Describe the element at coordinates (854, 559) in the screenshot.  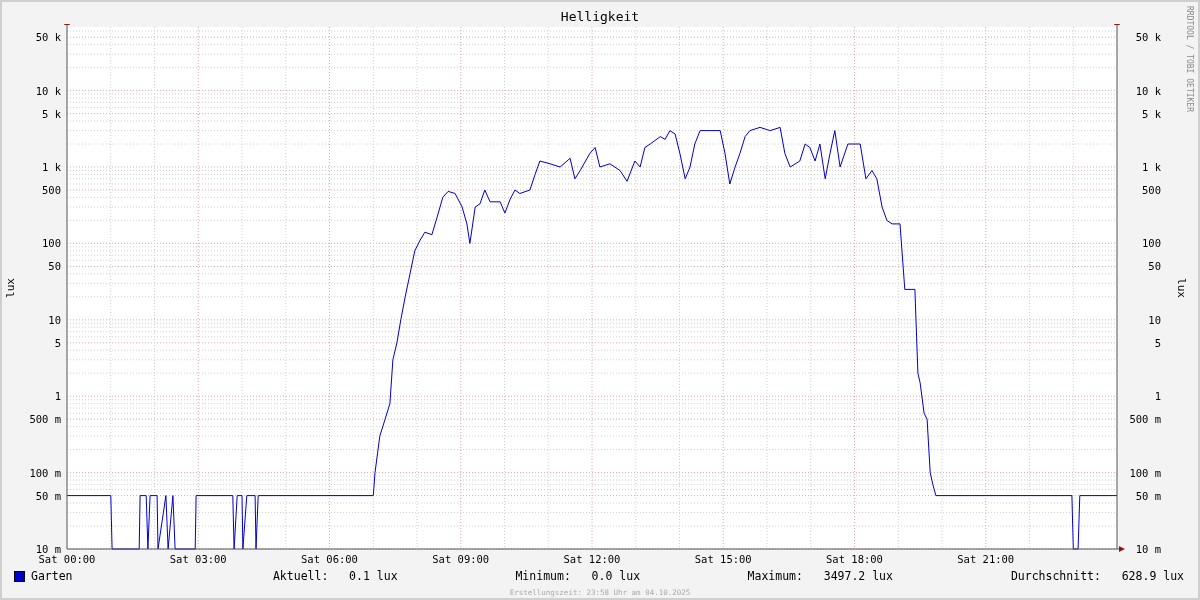
I see `x-tick-label: Sat 18:00` at that location.